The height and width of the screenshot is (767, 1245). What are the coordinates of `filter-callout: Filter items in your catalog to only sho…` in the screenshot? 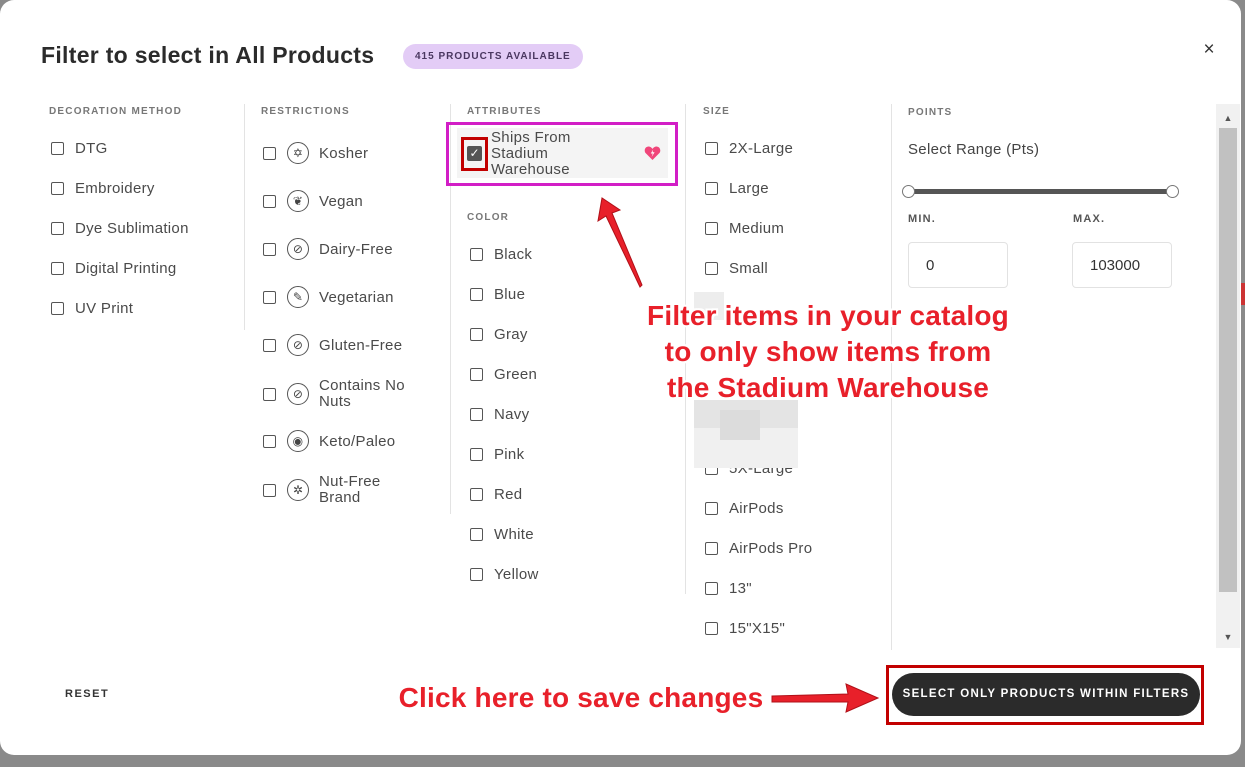 It's located at (828, 352).